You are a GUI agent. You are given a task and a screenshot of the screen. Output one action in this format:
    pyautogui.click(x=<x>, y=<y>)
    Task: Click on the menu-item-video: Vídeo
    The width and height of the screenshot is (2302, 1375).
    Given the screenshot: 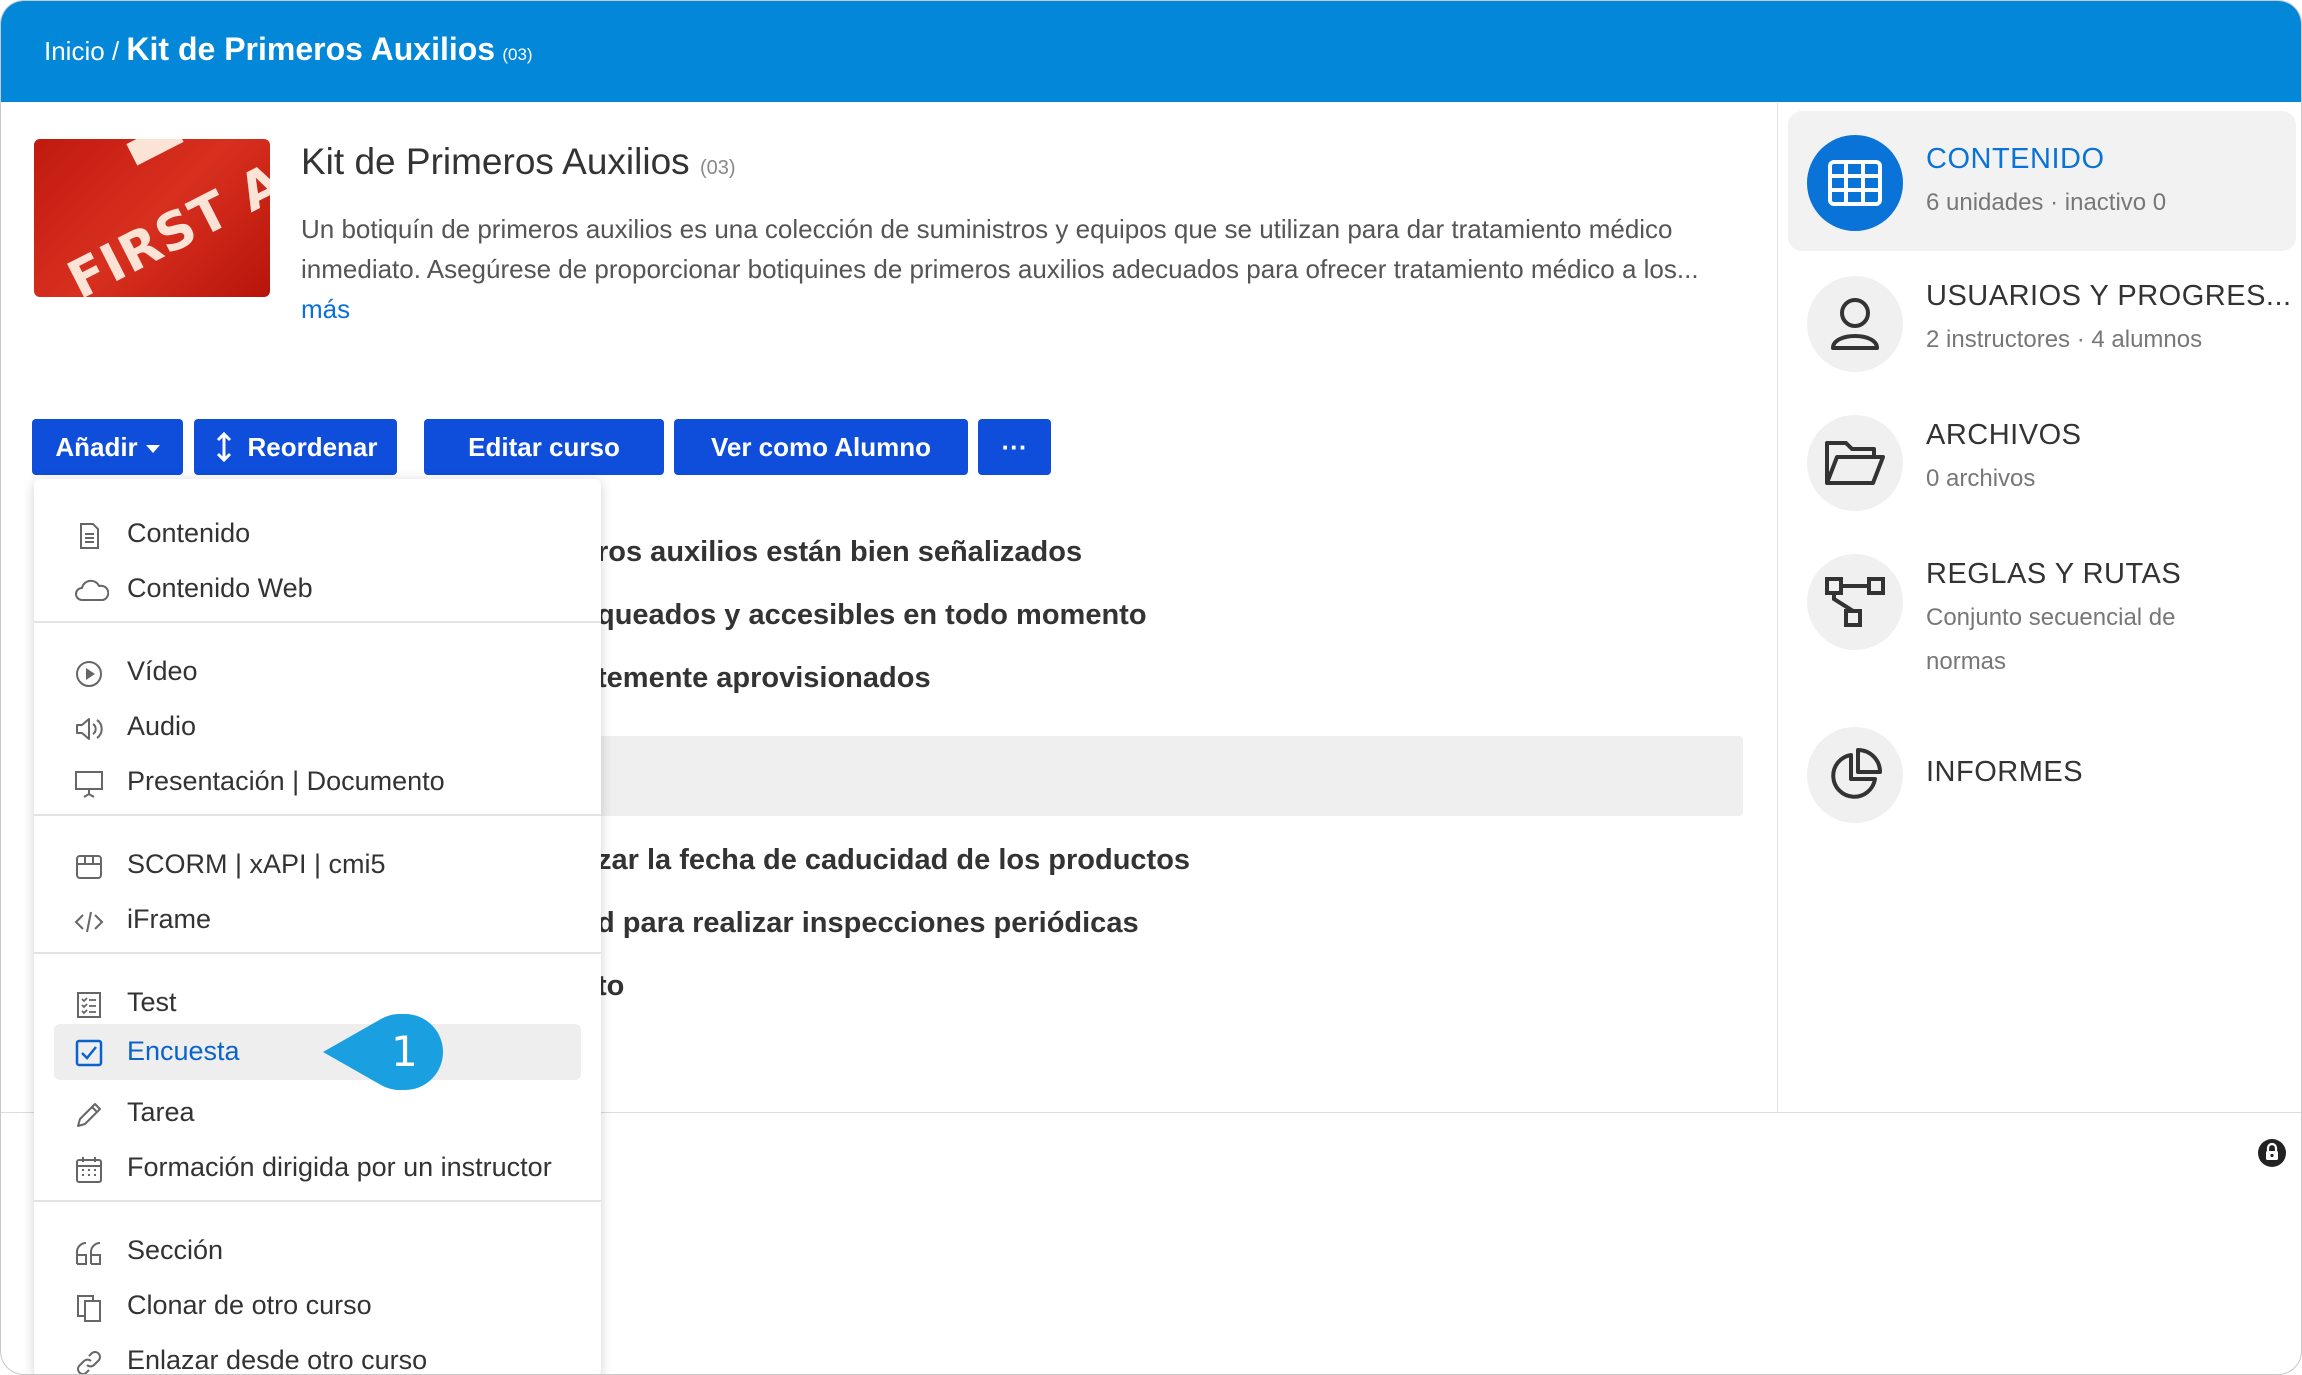 What is the action you would take?
    pyautogui.click(x=317, y=673)
    